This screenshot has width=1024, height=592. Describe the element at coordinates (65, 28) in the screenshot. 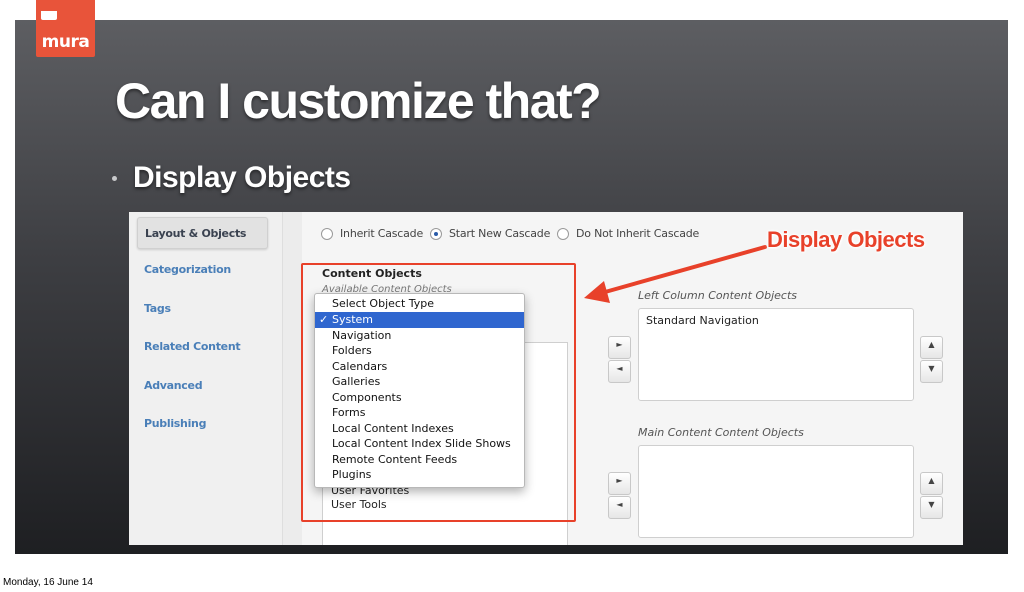

I see `mura-logo: mura` at that location.